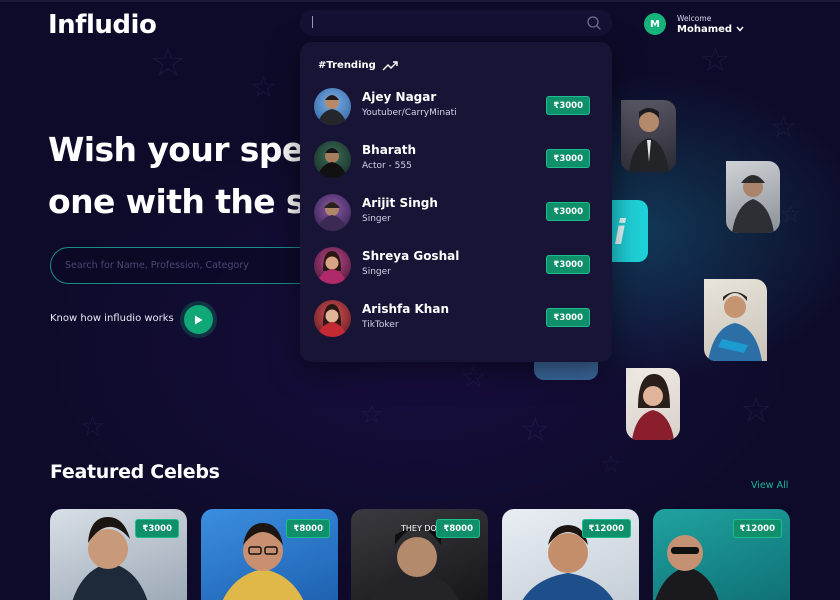  Describe the element at coordinates (411, 256) in the screenshot. I see `celeb-name: Shreya Goshal` at that location.